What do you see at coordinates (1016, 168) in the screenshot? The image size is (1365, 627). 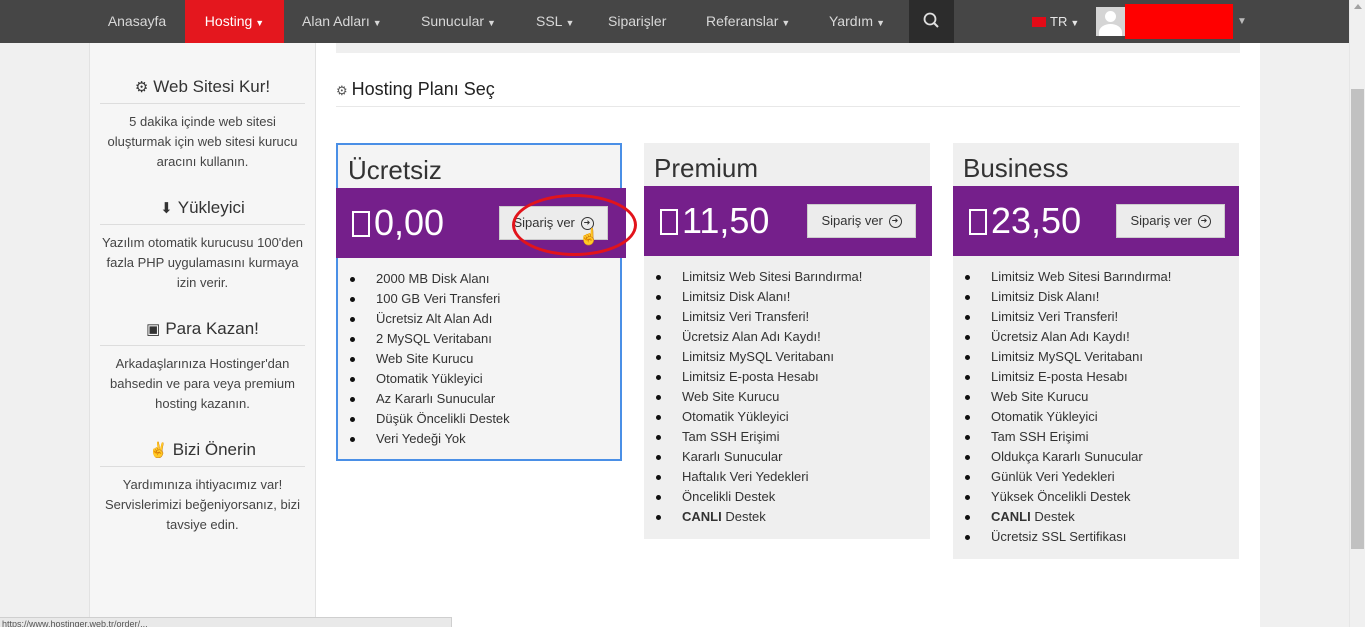 I see `plan-name: Business` at bounding box center [1016, 168].